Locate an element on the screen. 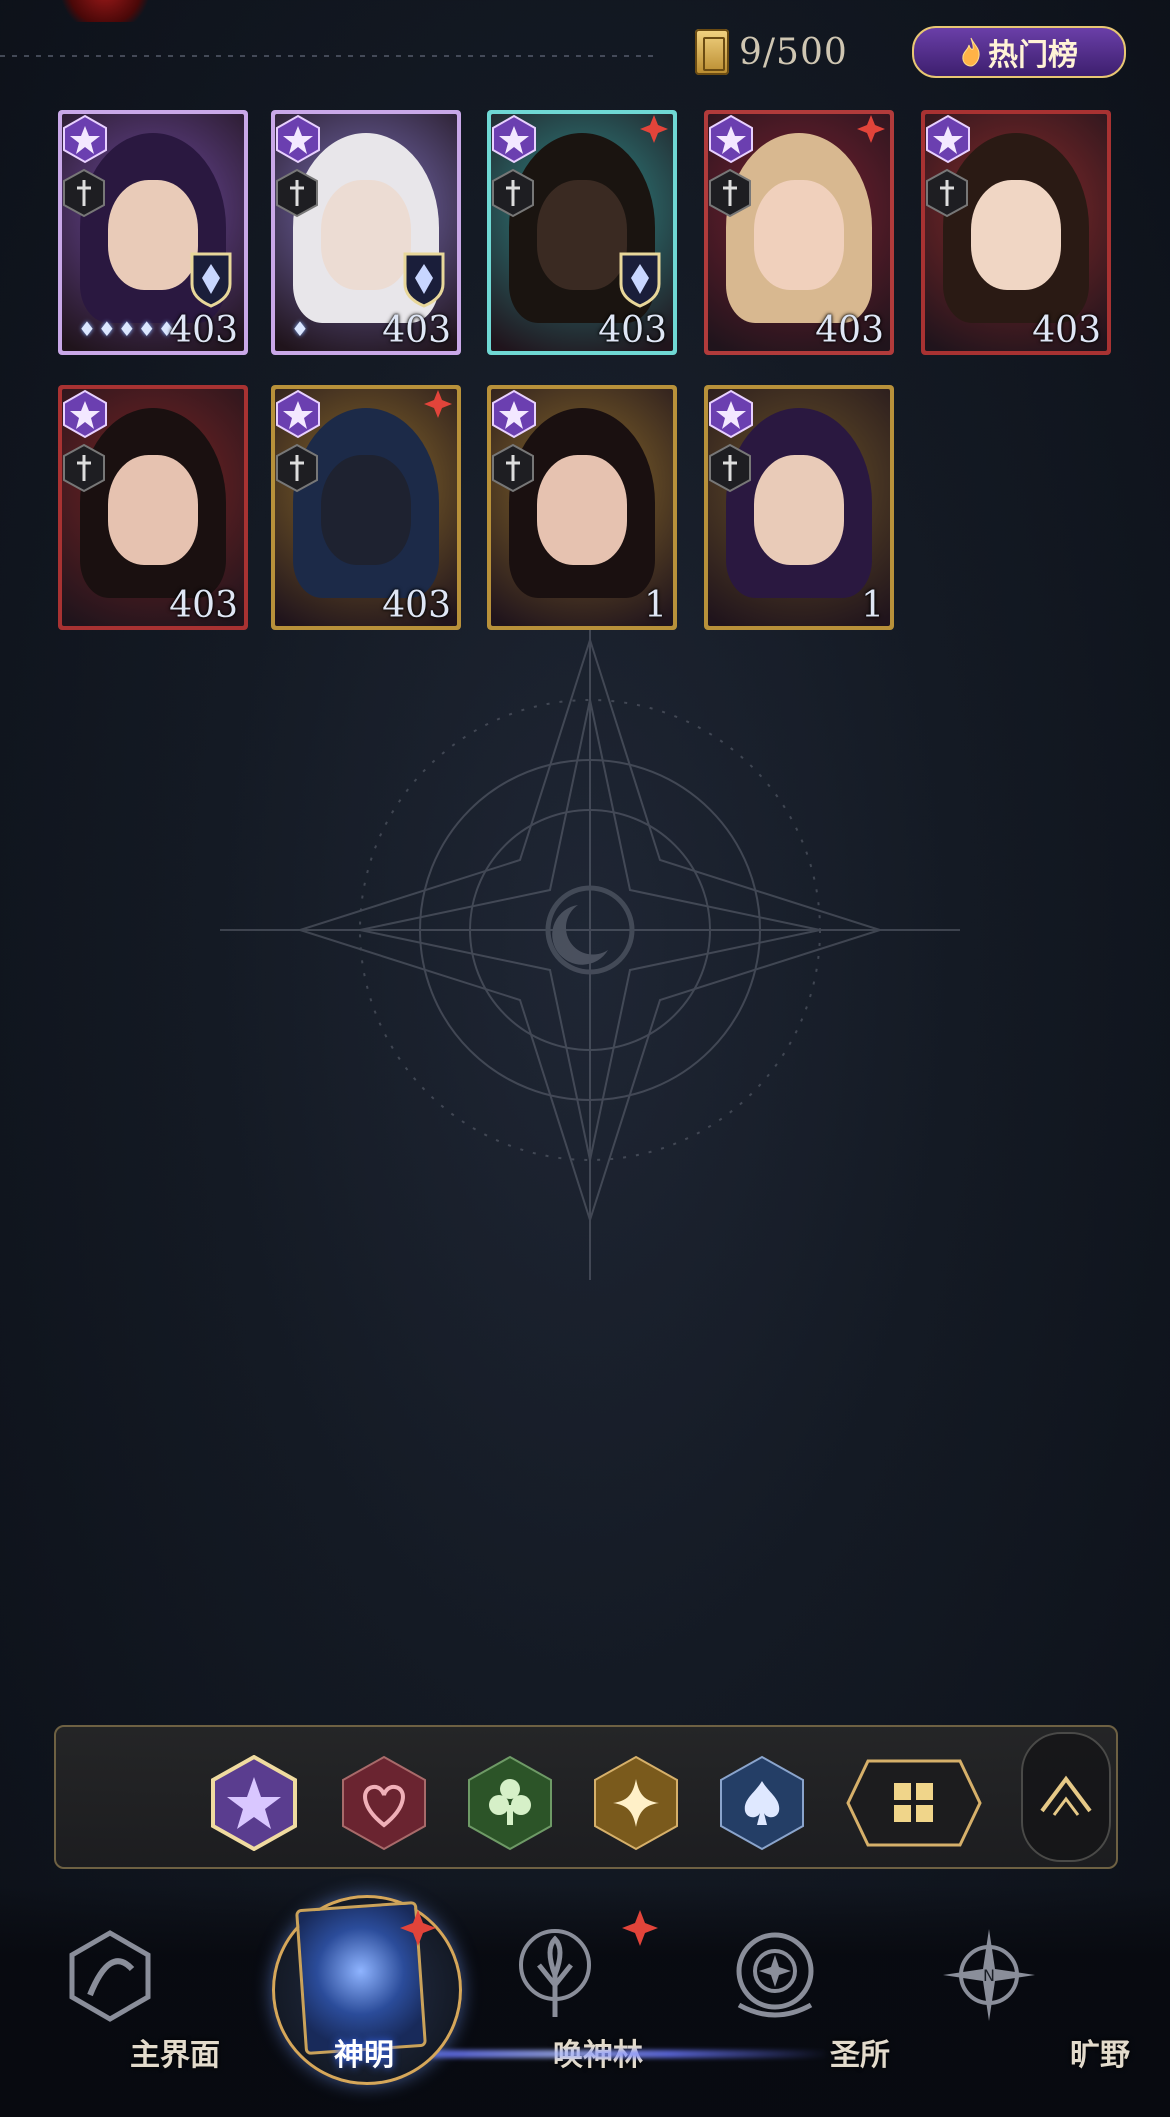  chevron-up-icon is located at coordinates (1066, 1795).